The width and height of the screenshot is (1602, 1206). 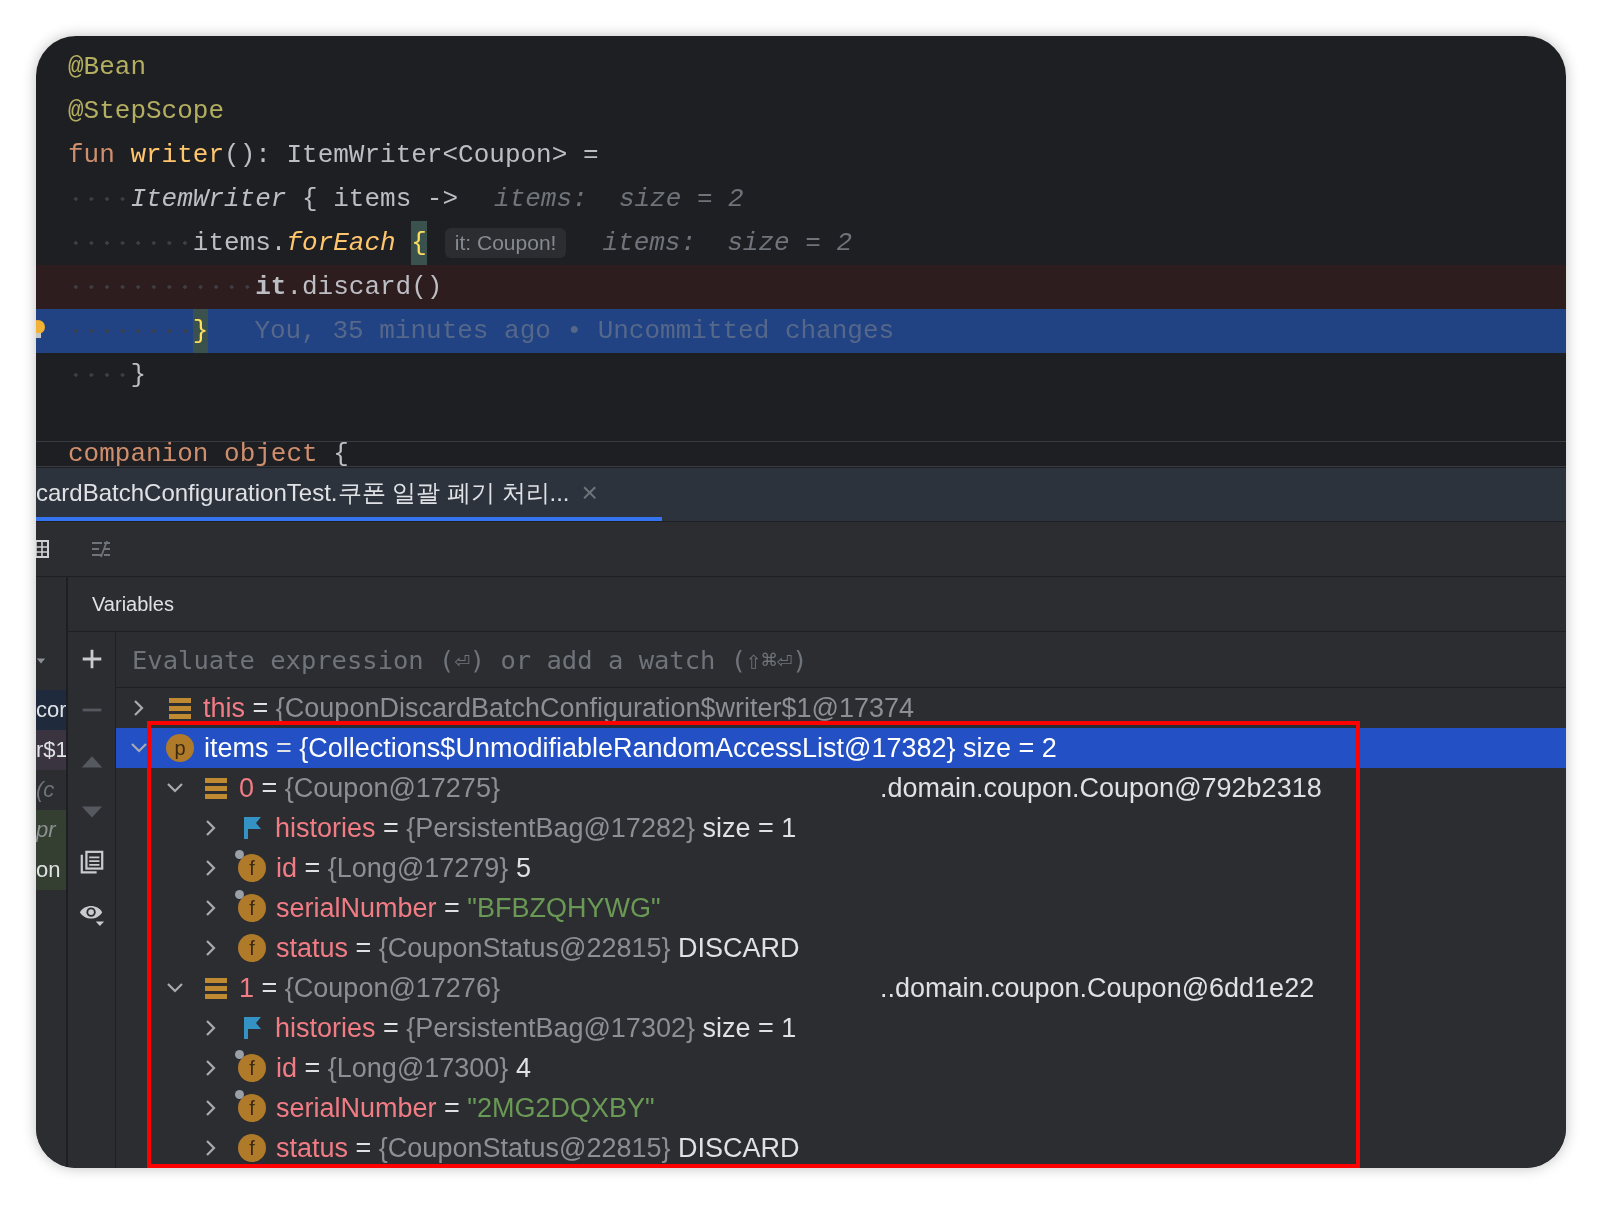 What do you see at coordinates (369, 988) in the screenshot?
I see `variable-text: 1 = {Coupon@17276}` at bounding box center [369, 988].